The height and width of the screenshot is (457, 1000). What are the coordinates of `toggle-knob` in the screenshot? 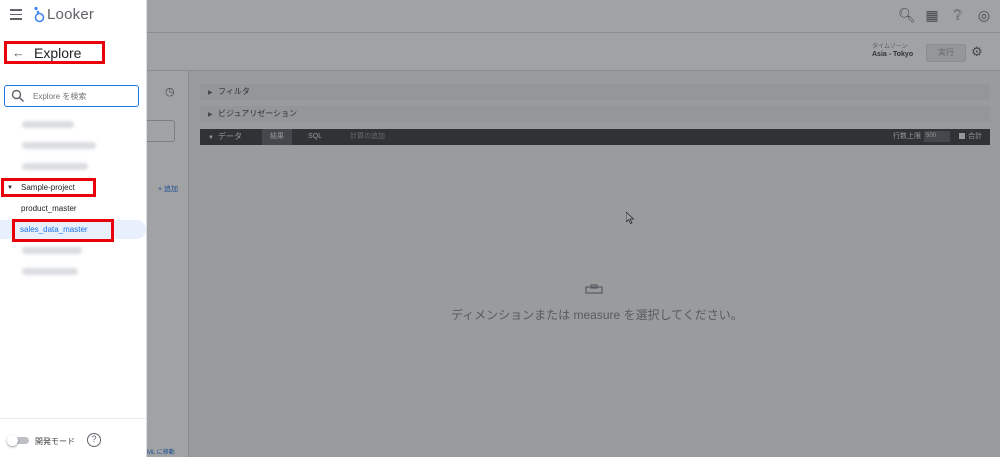 It's located at (12, 440).